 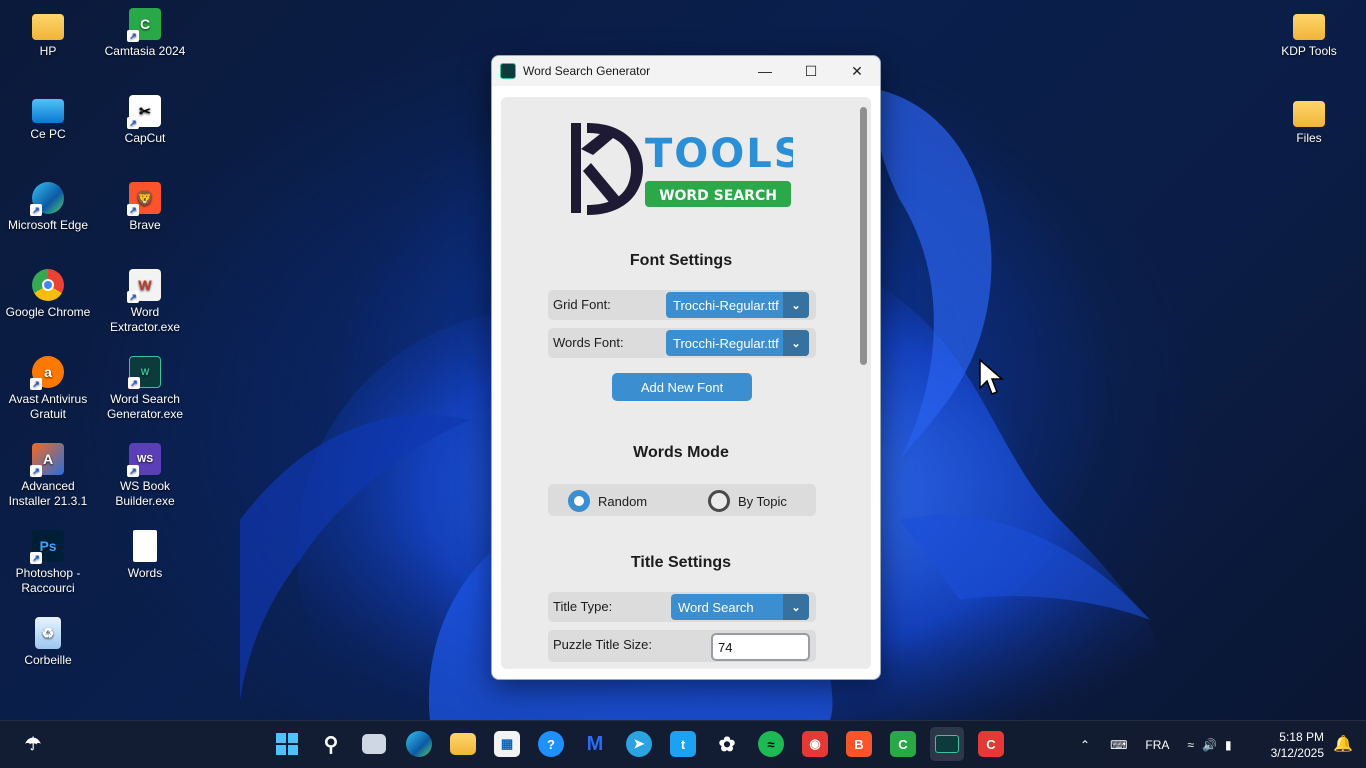 What do you see at coordinates (1085, 745) in the screenshot?
I see `chevron-up-icon: ⌃` at bounding box center [1085, 745].